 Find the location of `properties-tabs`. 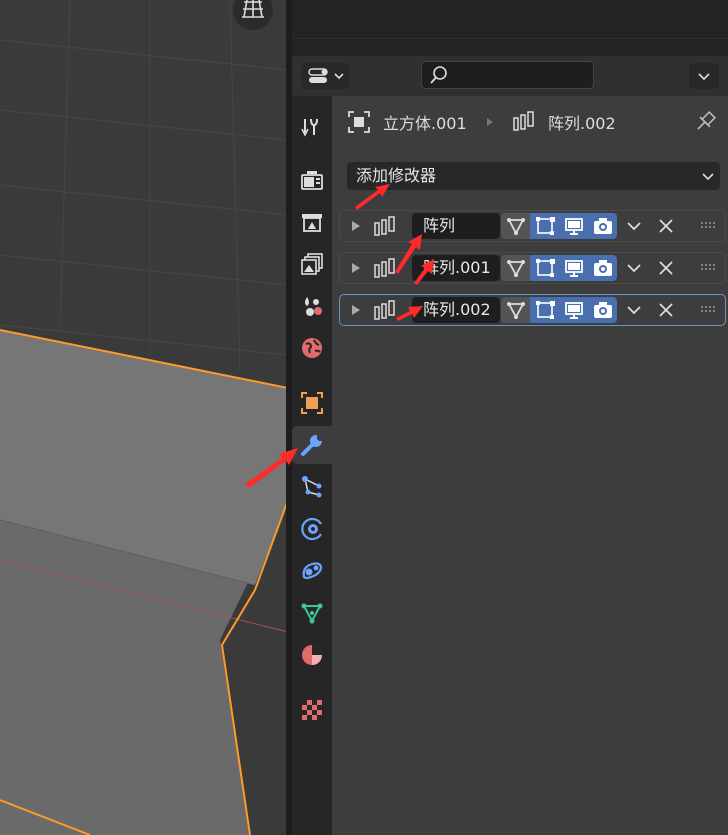

properties-tabs is located at coordinates (312, 465).